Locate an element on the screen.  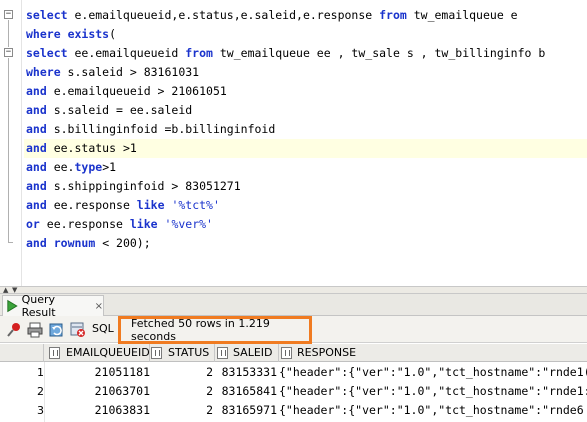
close-icon: × is located at coordinates (99, 306).